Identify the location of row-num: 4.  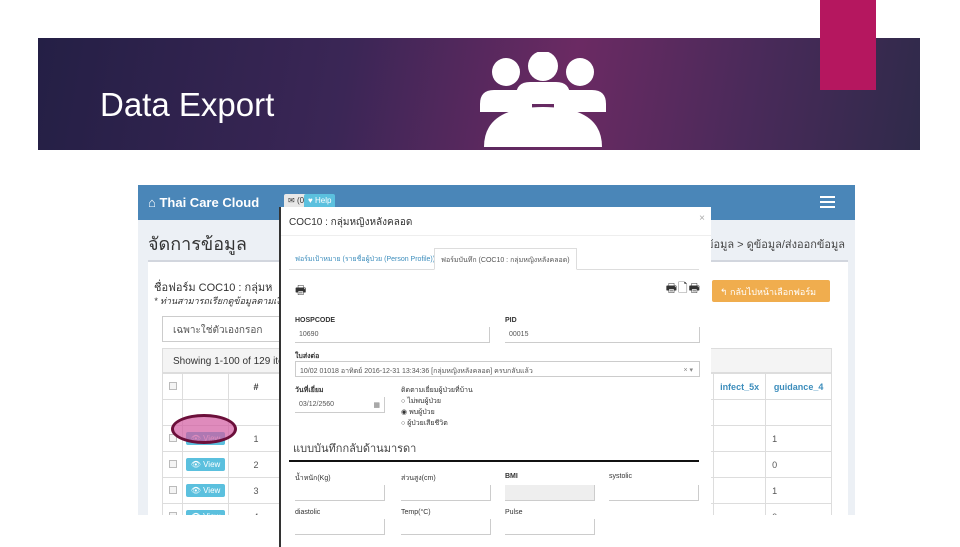
(256, 509).